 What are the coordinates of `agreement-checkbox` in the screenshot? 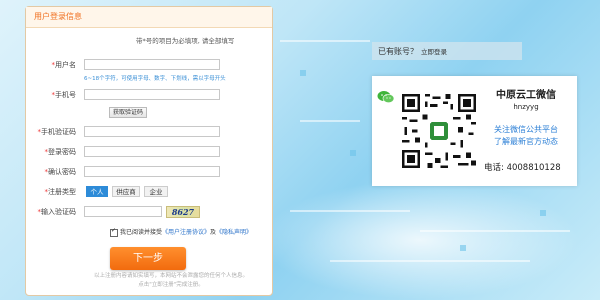 It's located at (114, 232).